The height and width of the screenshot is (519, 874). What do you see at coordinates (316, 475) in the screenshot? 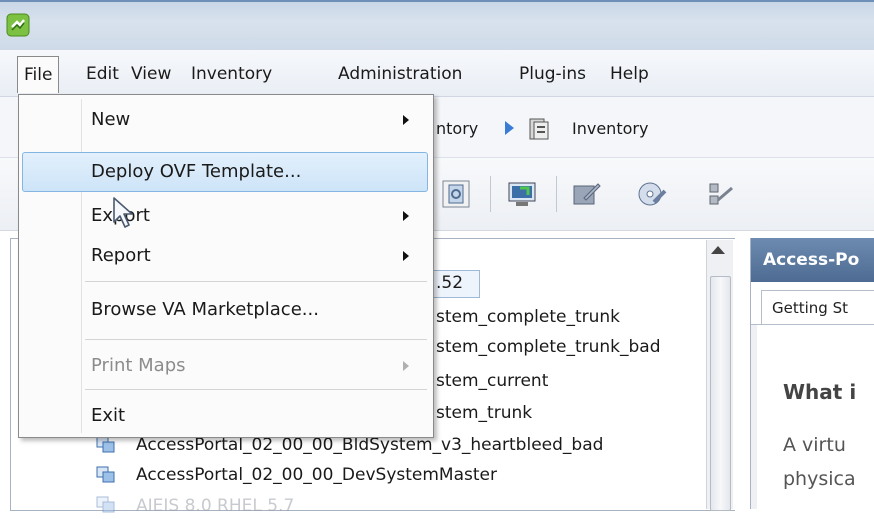
I see `tree-row: AccessPortal_02_00_00_DevSystemMaster` at bounding box center [316, 475].